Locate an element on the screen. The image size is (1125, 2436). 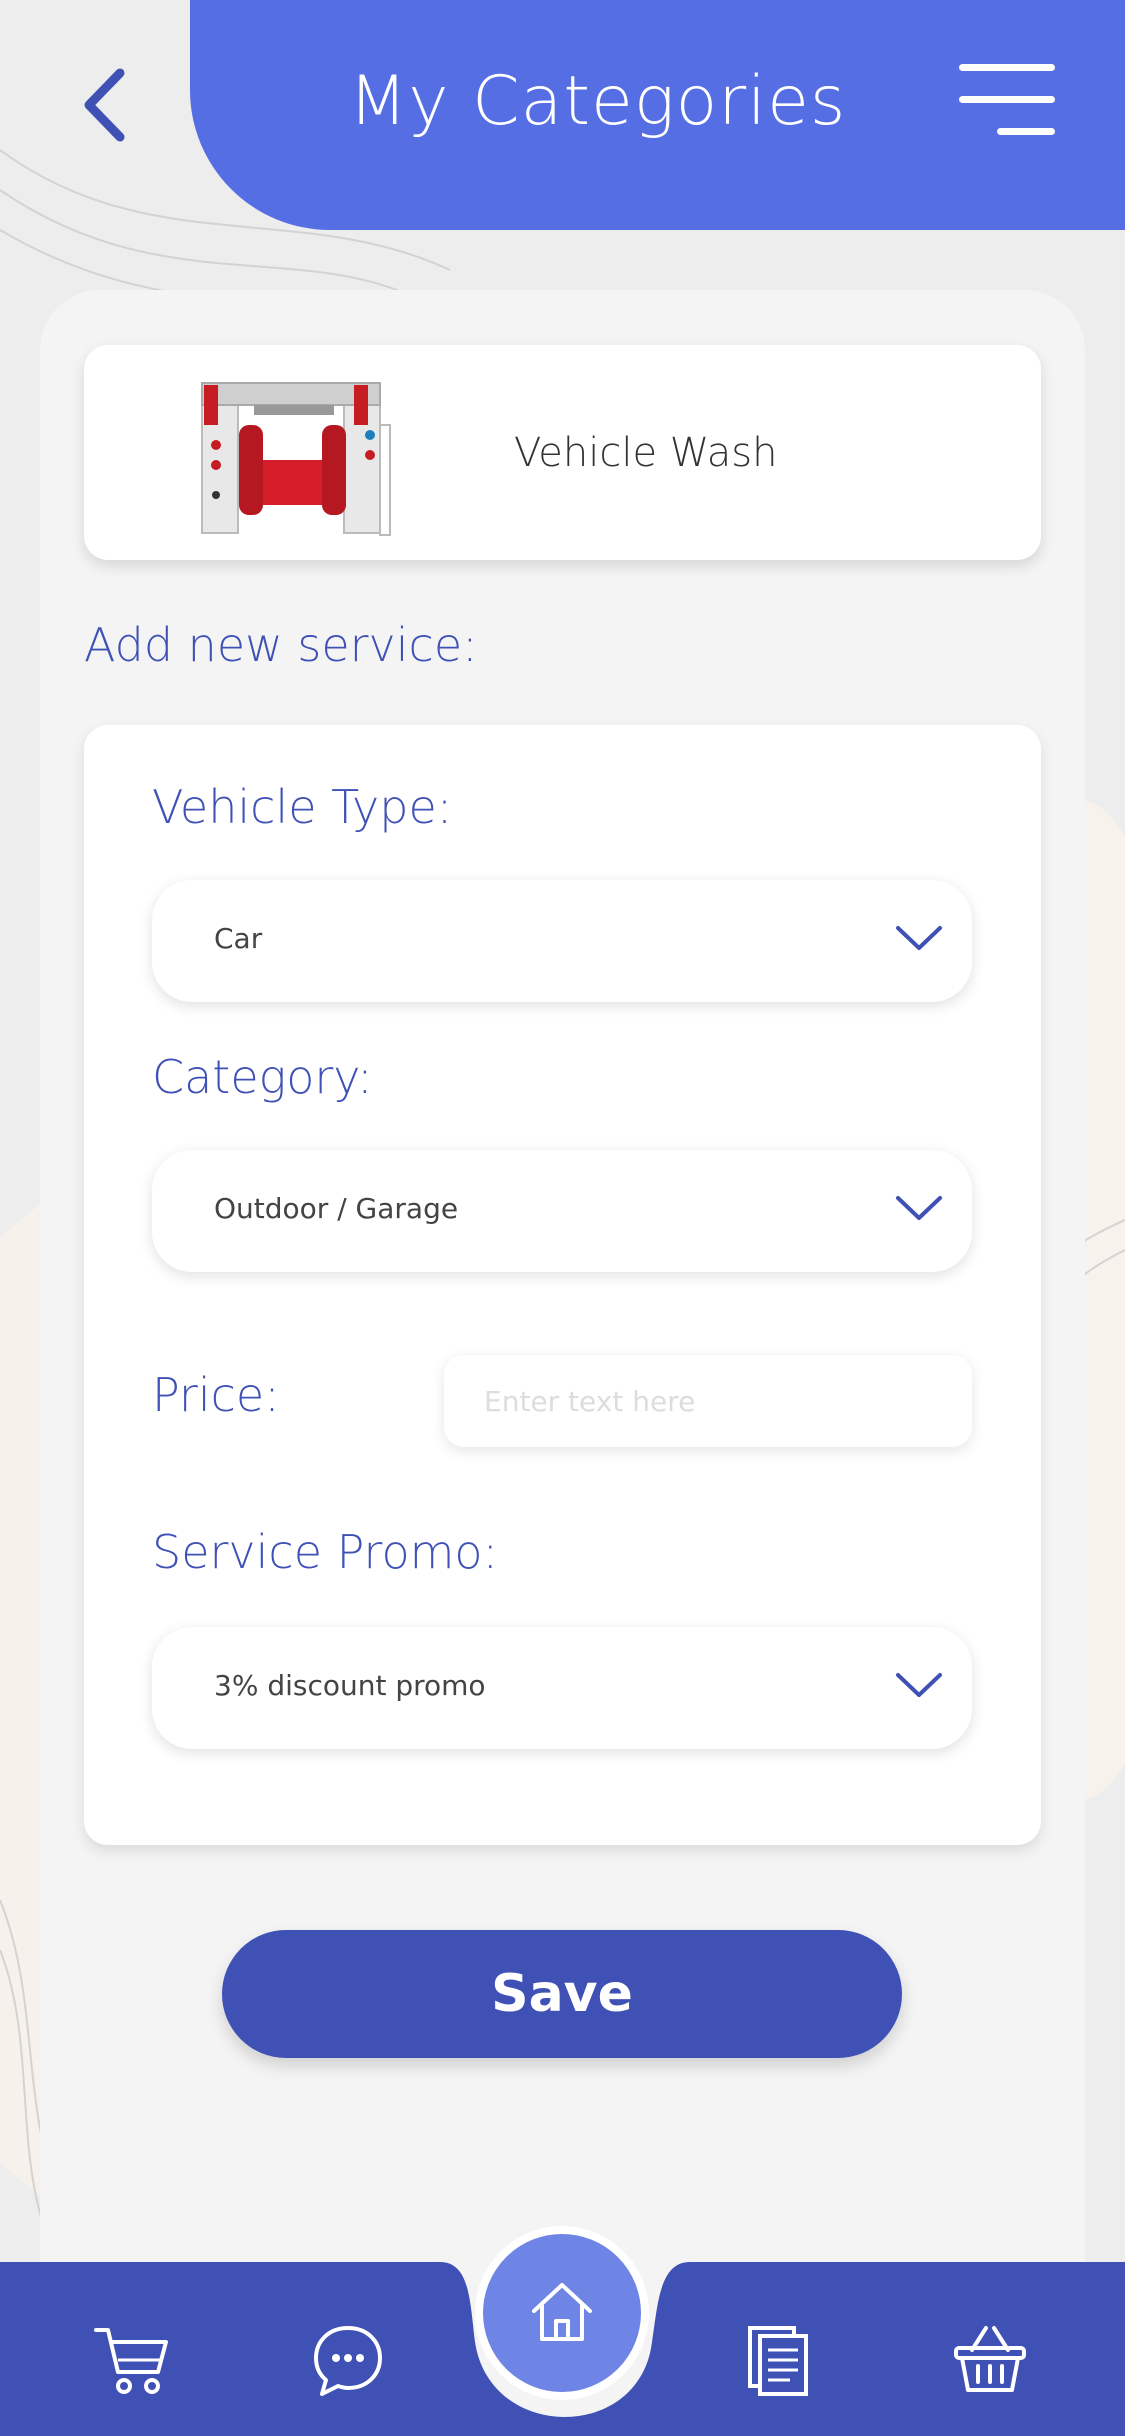
header-bar: My Categories is located at coordinates (657, 115).